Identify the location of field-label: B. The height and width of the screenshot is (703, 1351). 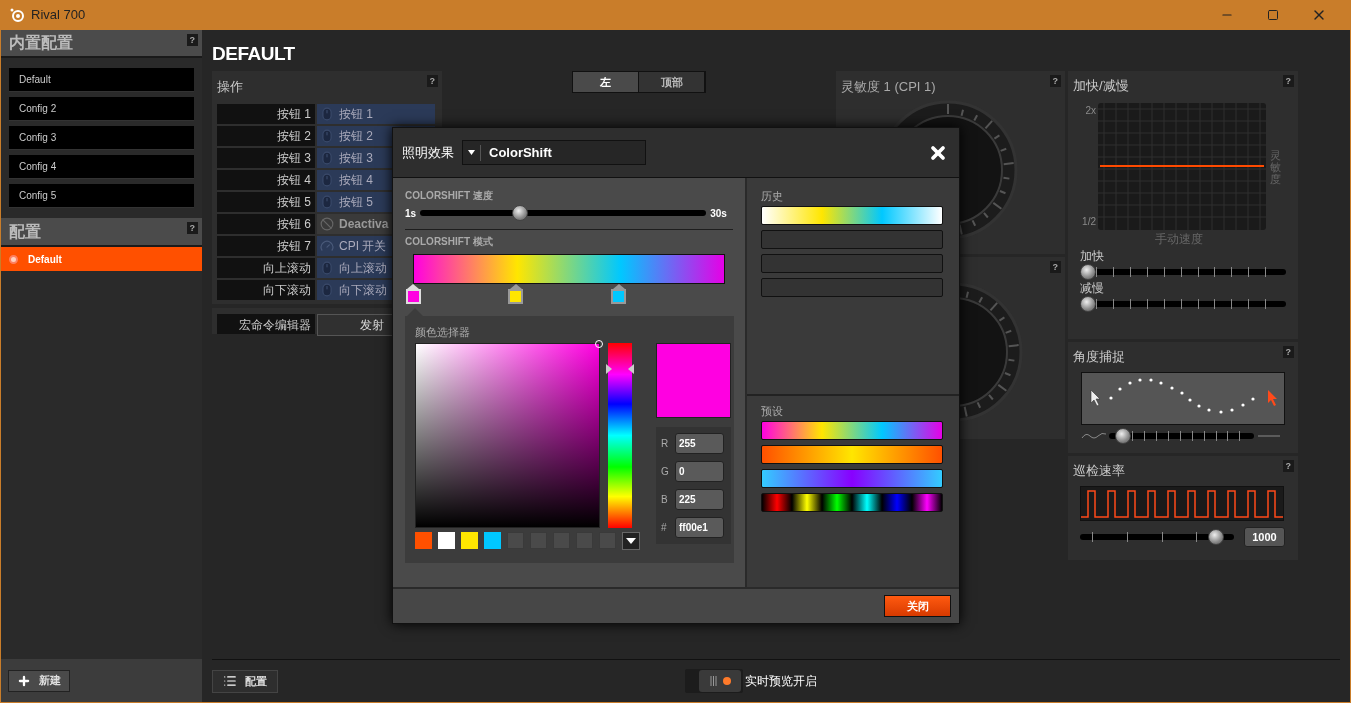
(665, 500).